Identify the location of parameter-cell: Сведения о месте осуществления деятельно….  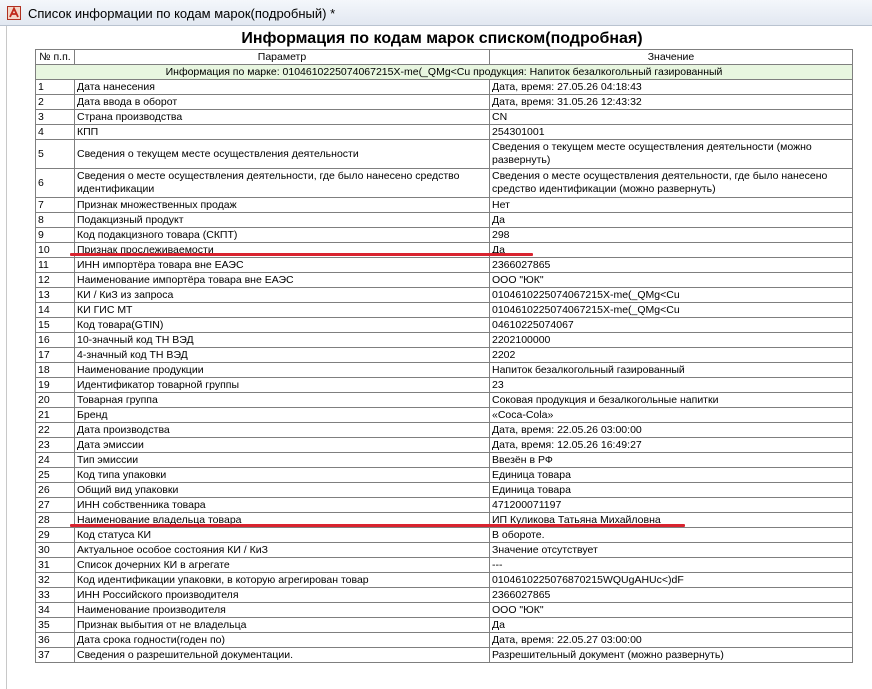
(282, 183).